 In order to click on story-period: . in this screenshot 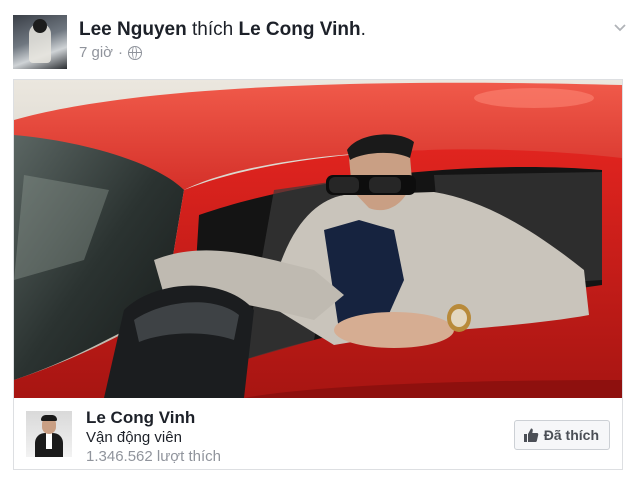, I will do `click(363, 29)`.